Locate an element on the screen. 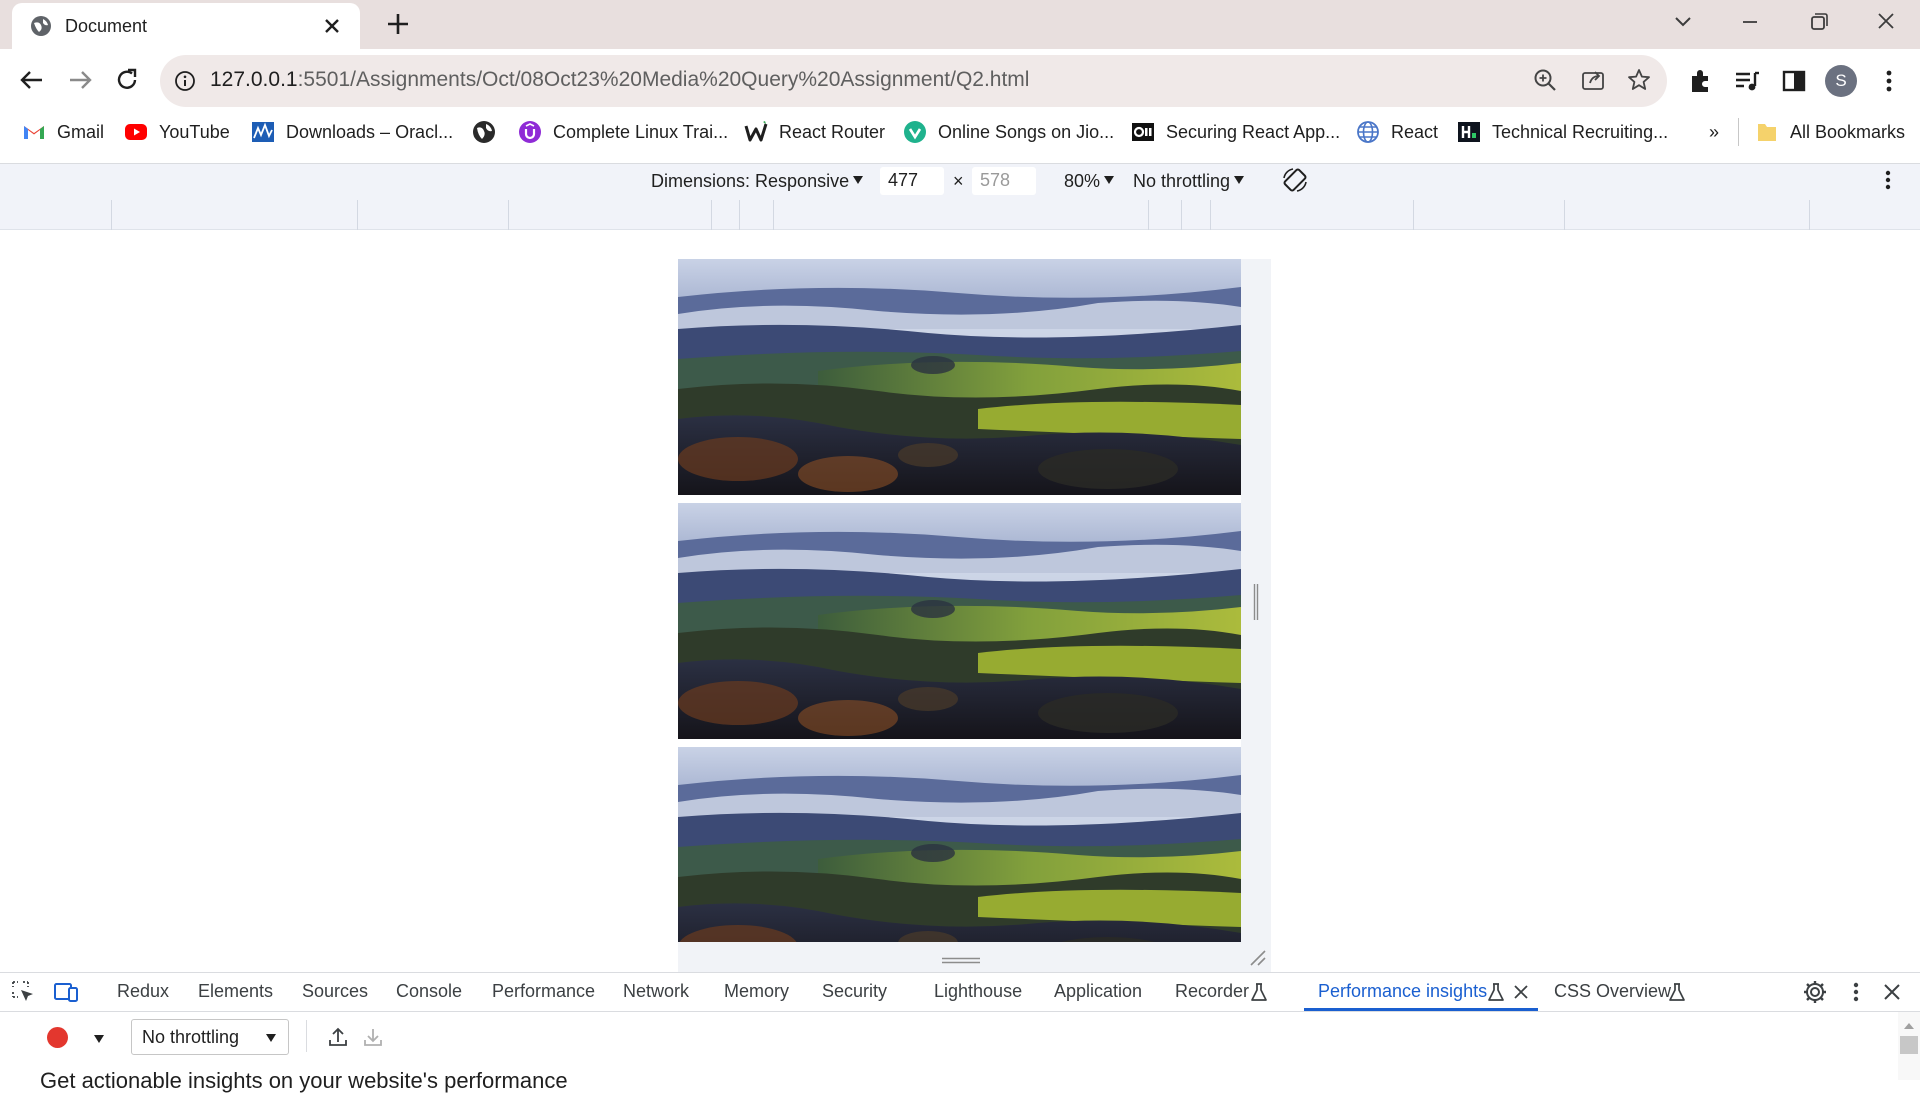 The image size is (1920, 1094). scroll-up-icon is located at coordinates (1909, 1023).